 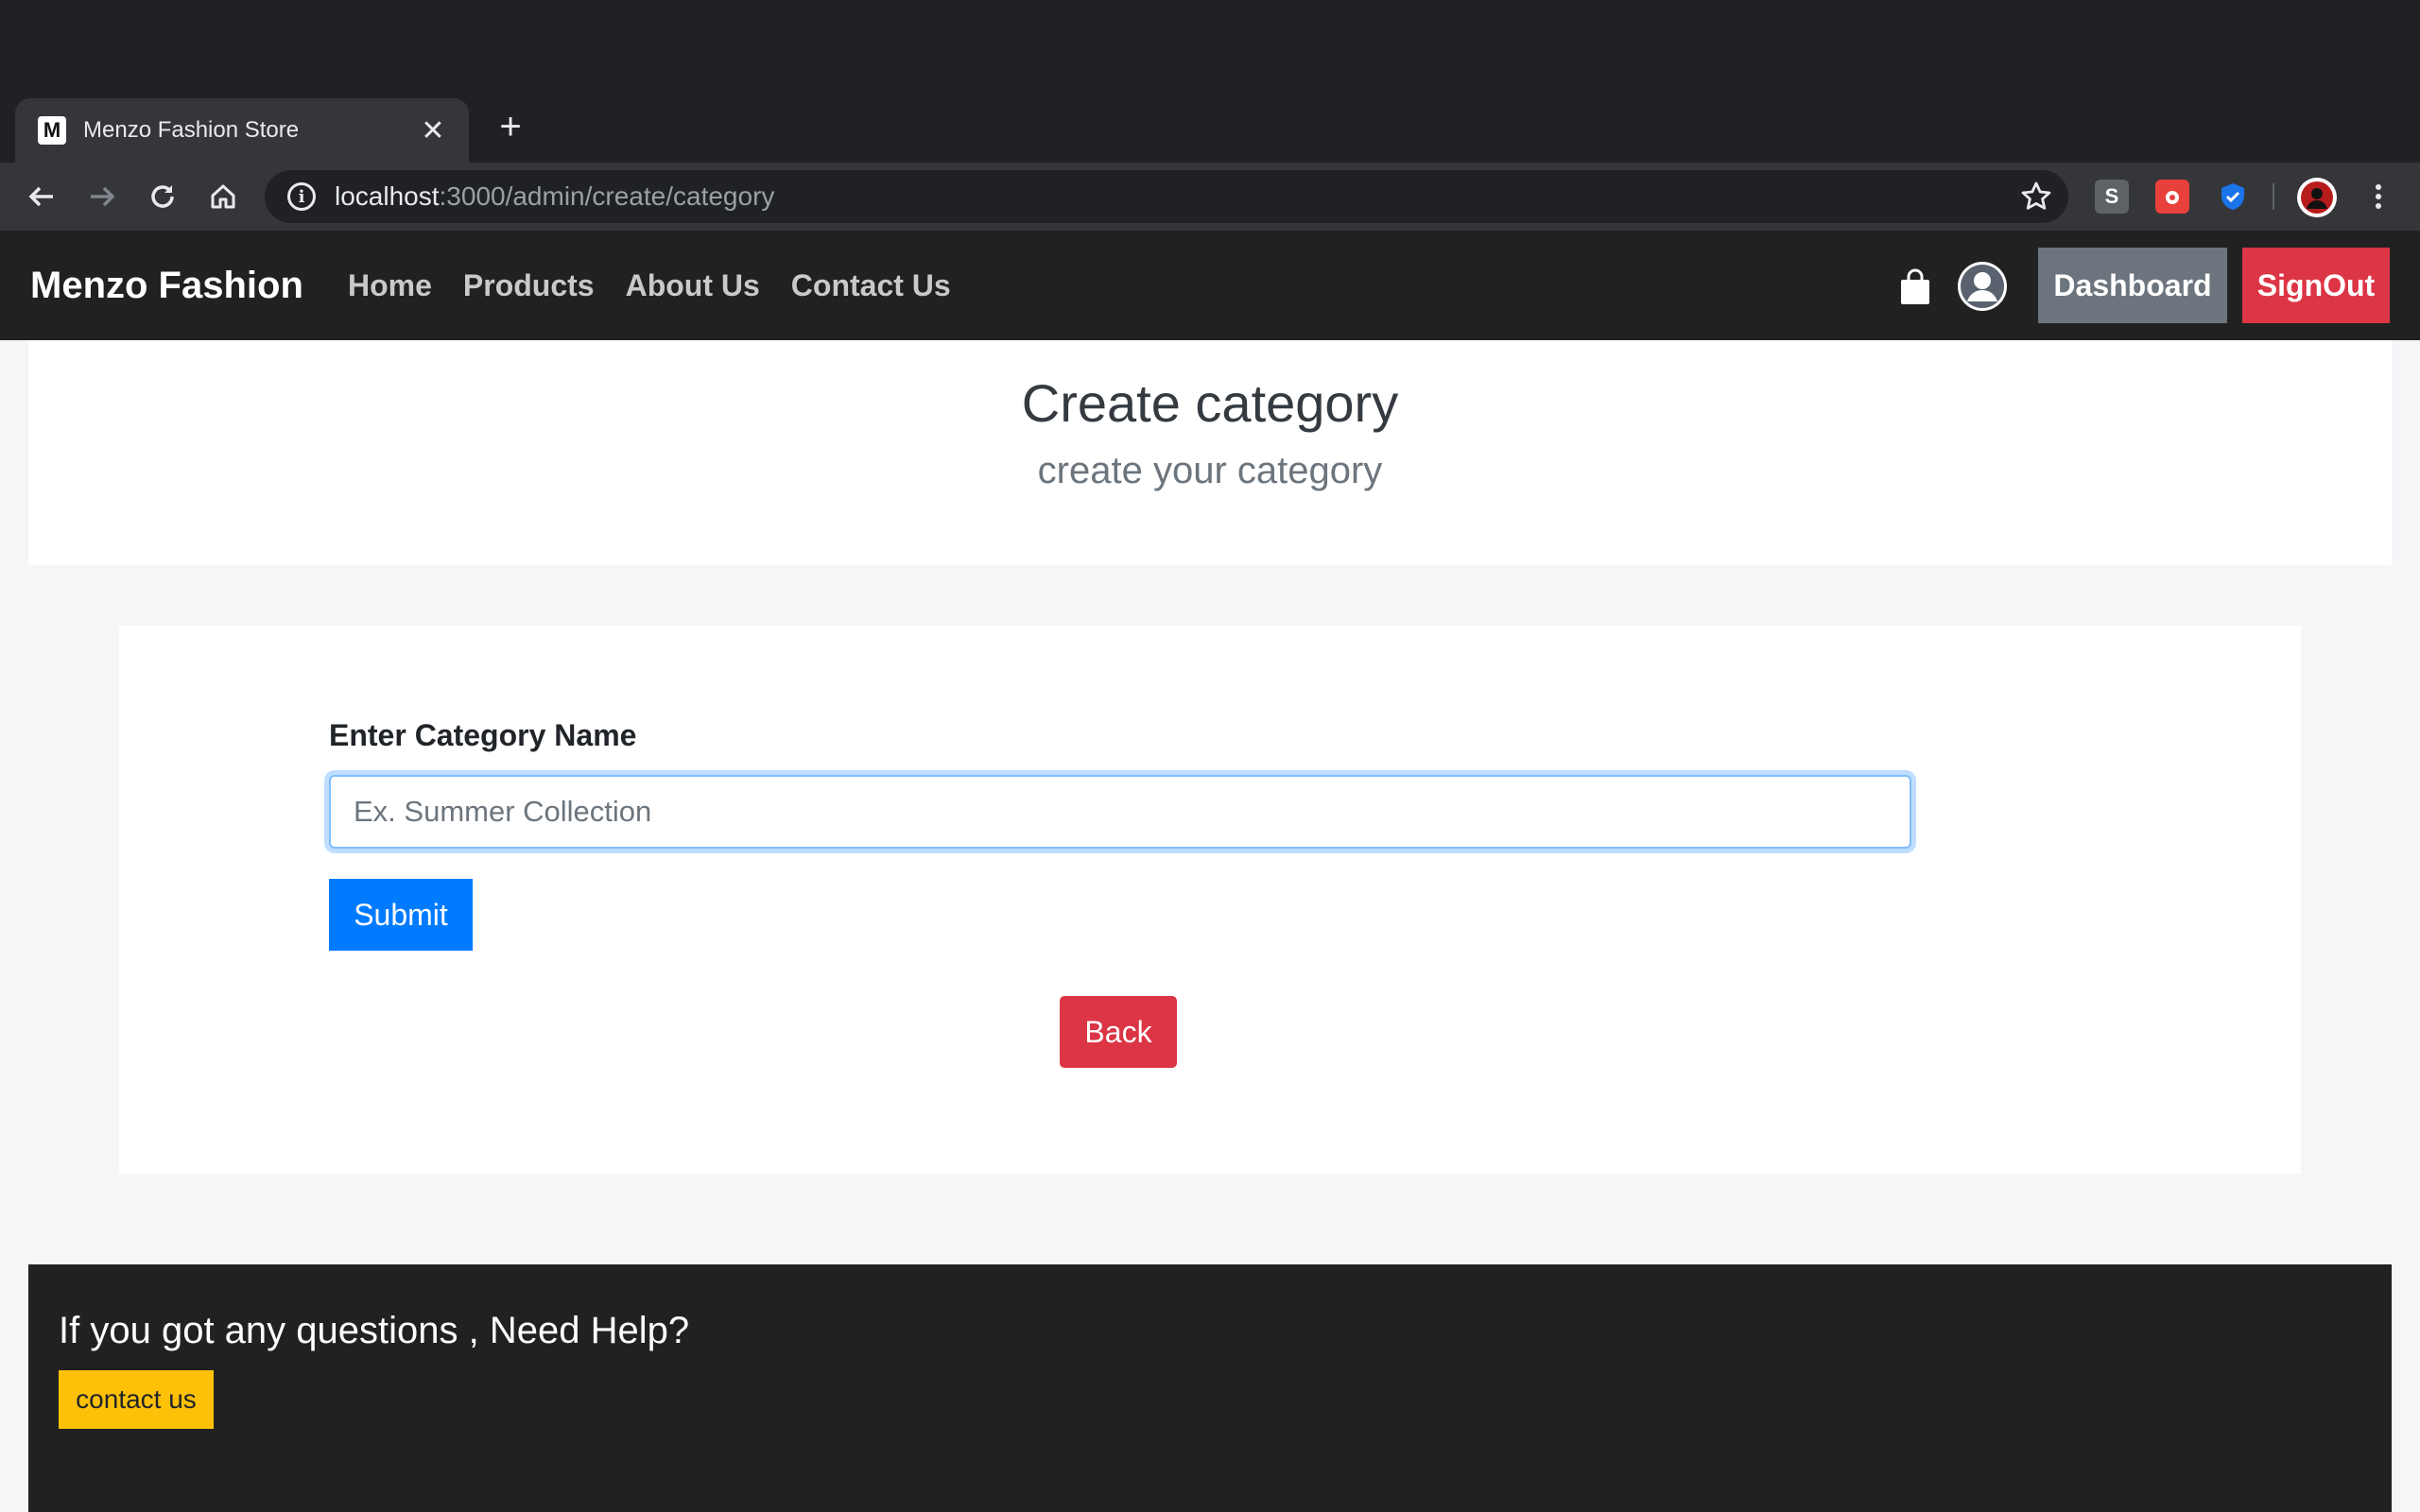 What do you see at coordinates (387, 196) in the screenshot?
I see `url-host: localhost` at bounding box center [387, 196].